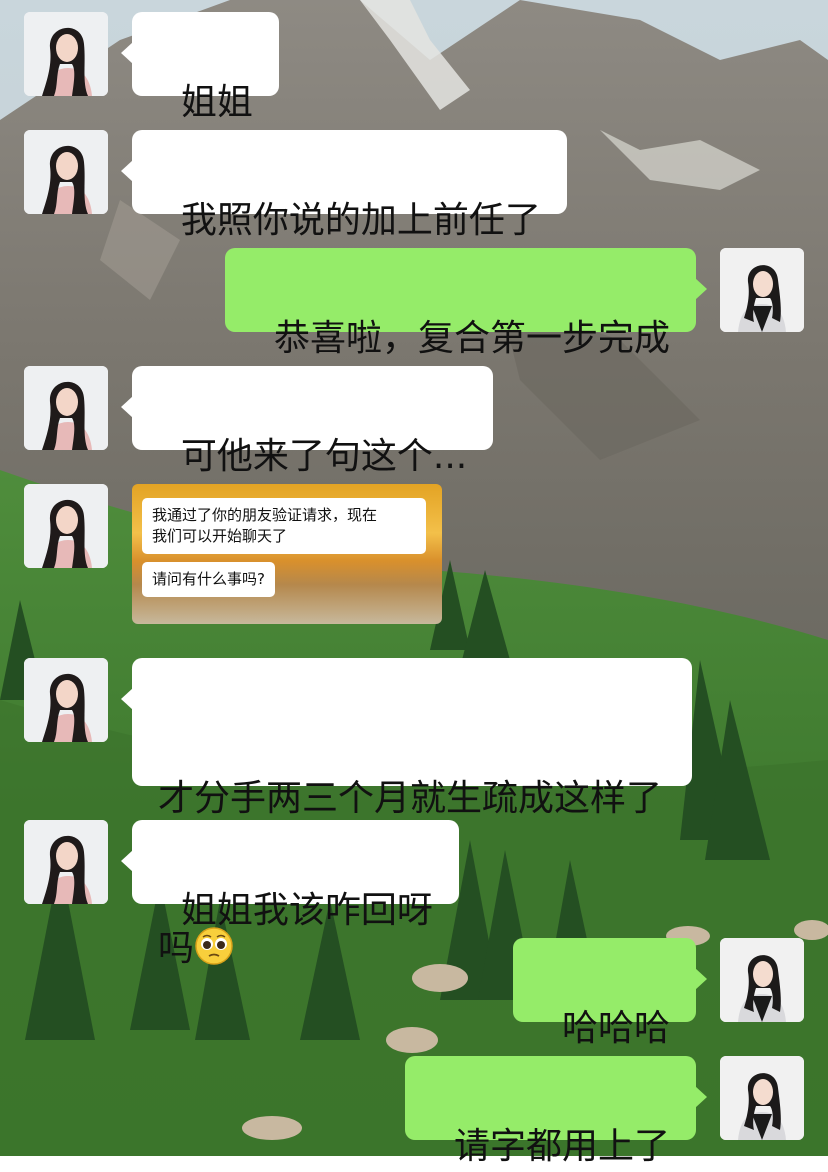  Describe the element at coordinates (344, 185) in the screenshot. I see `message-bubble: 我照你说的加上前任了` at that location.